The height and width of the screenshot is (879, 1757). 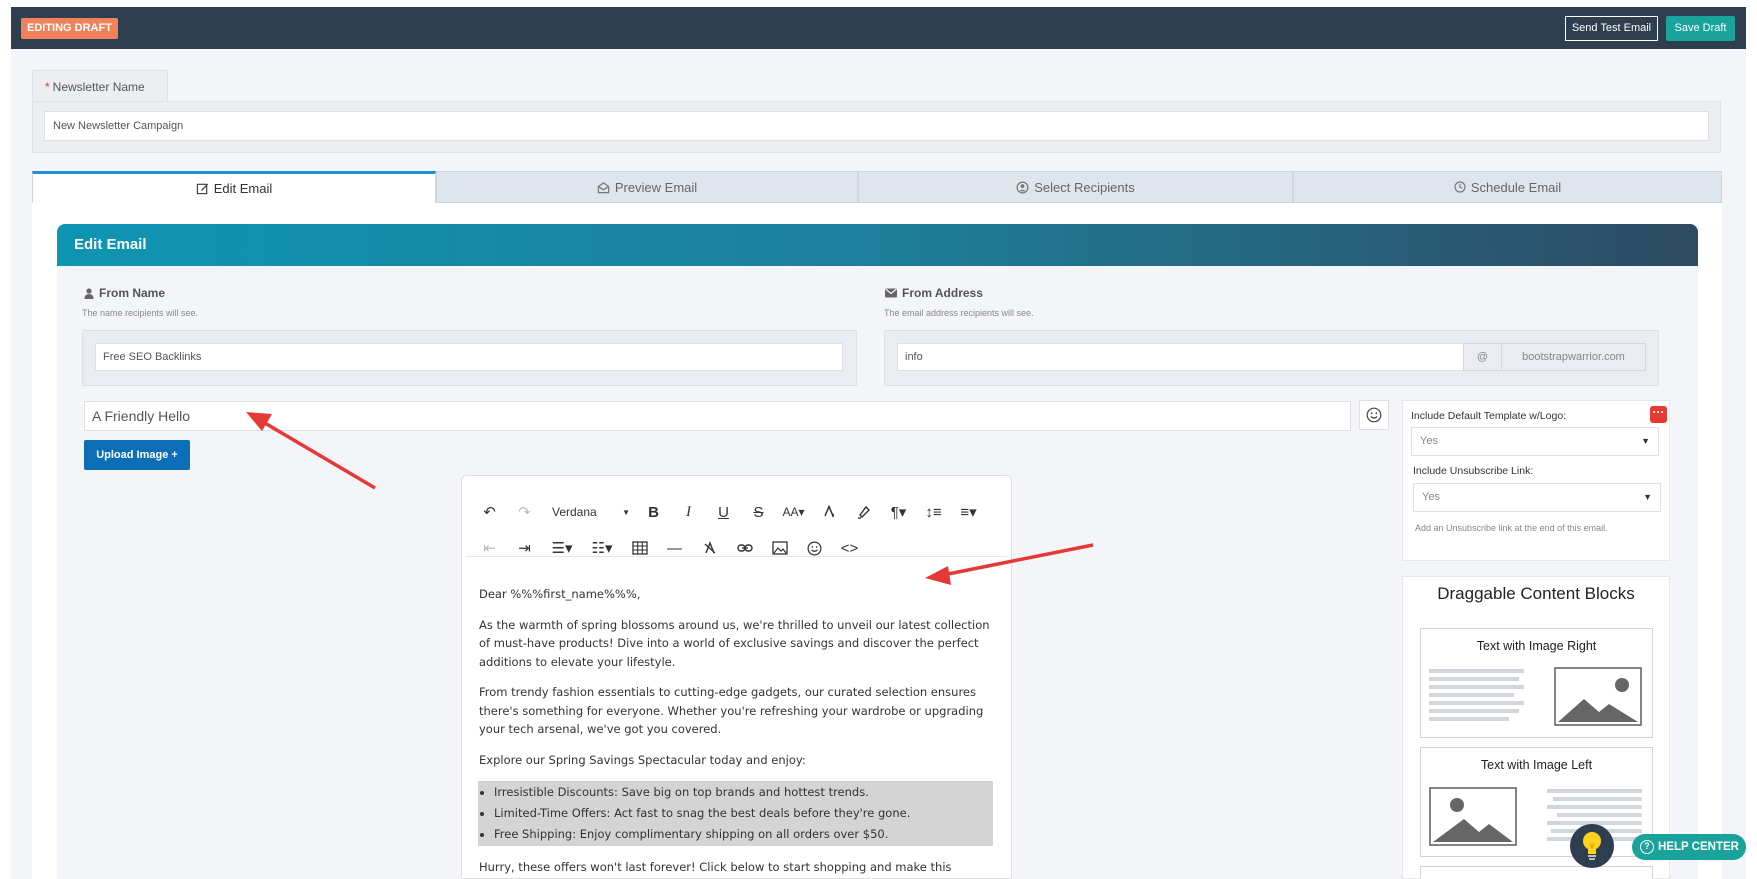 I want to click on font-family-select: Verdana ▼, so click(x=589, y=512).